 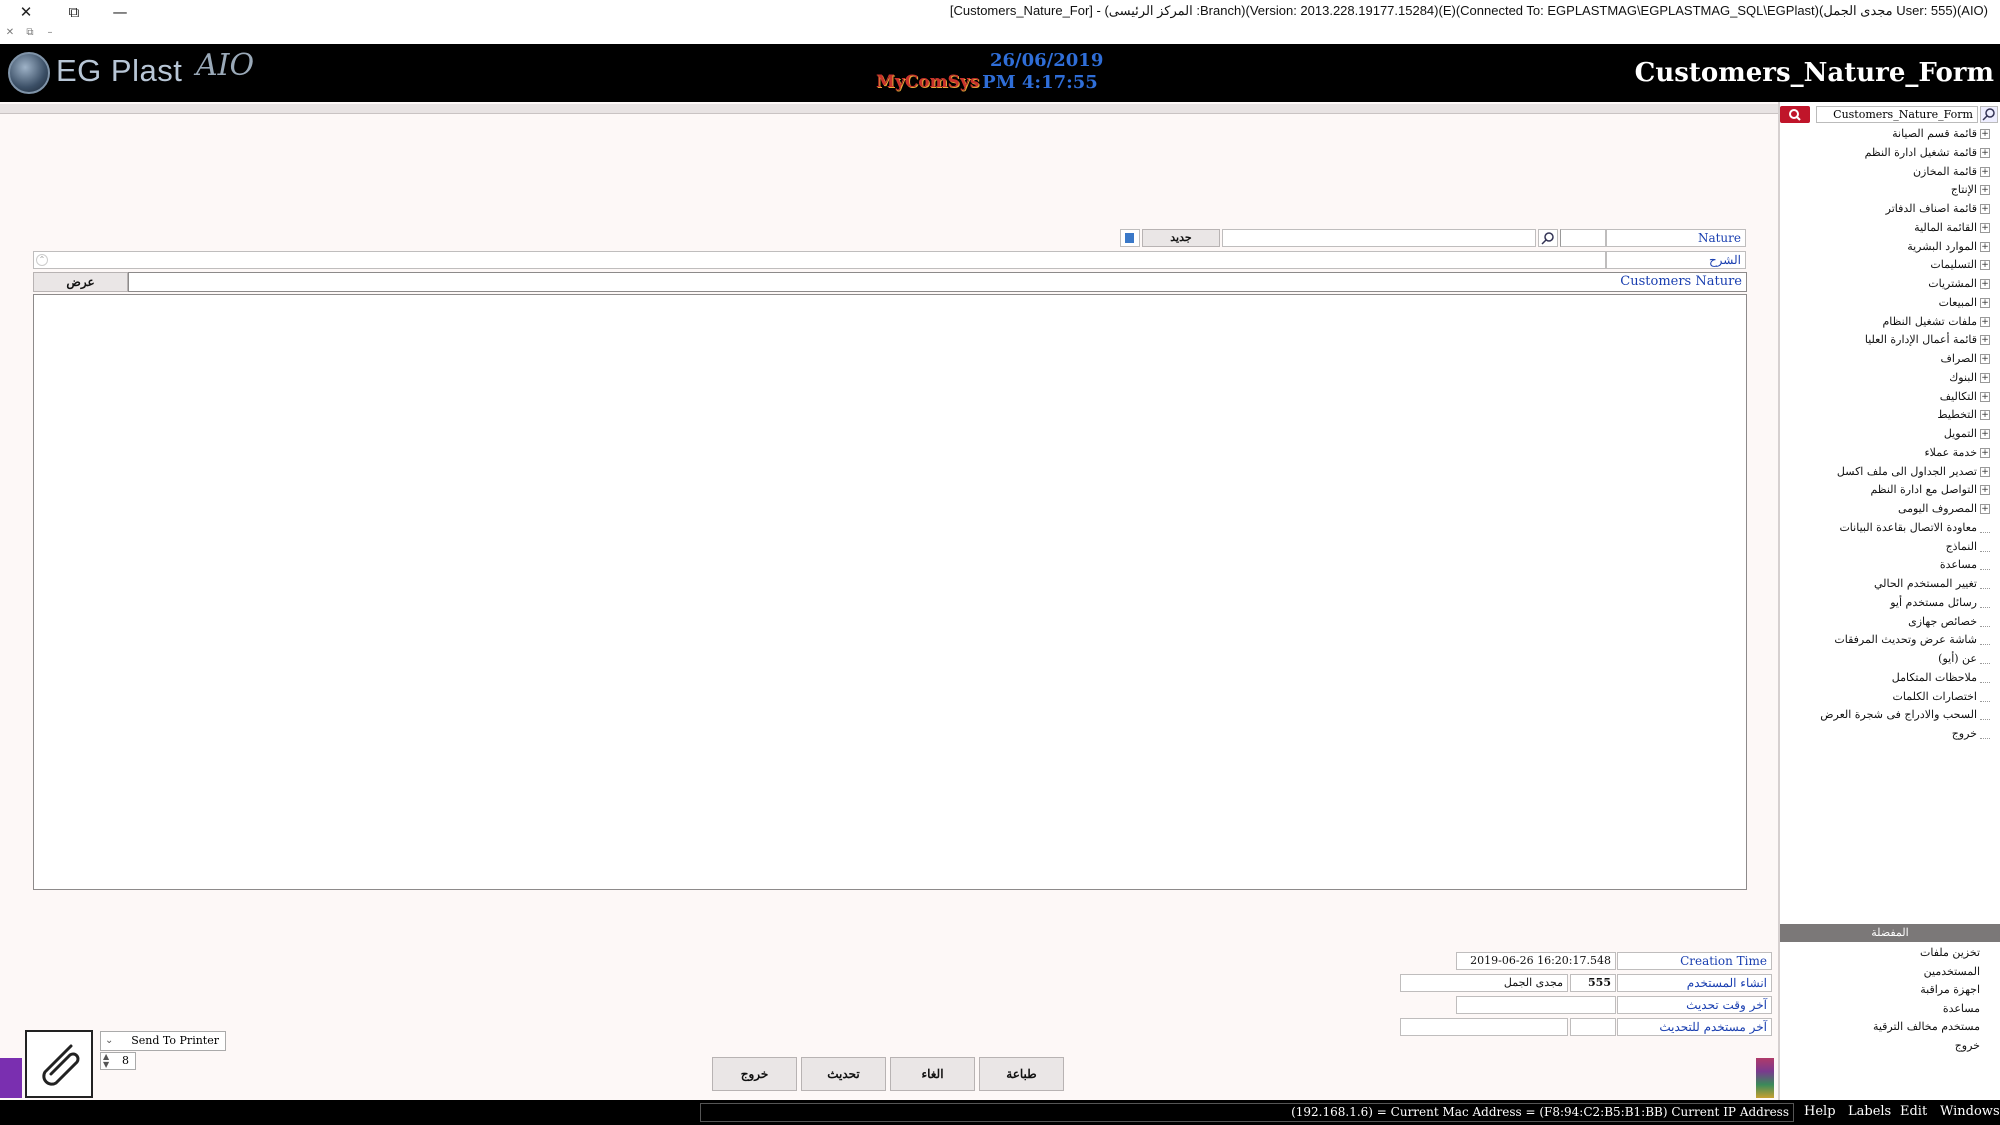 I want to click on attachment-button, so click(x=59, y=1064).